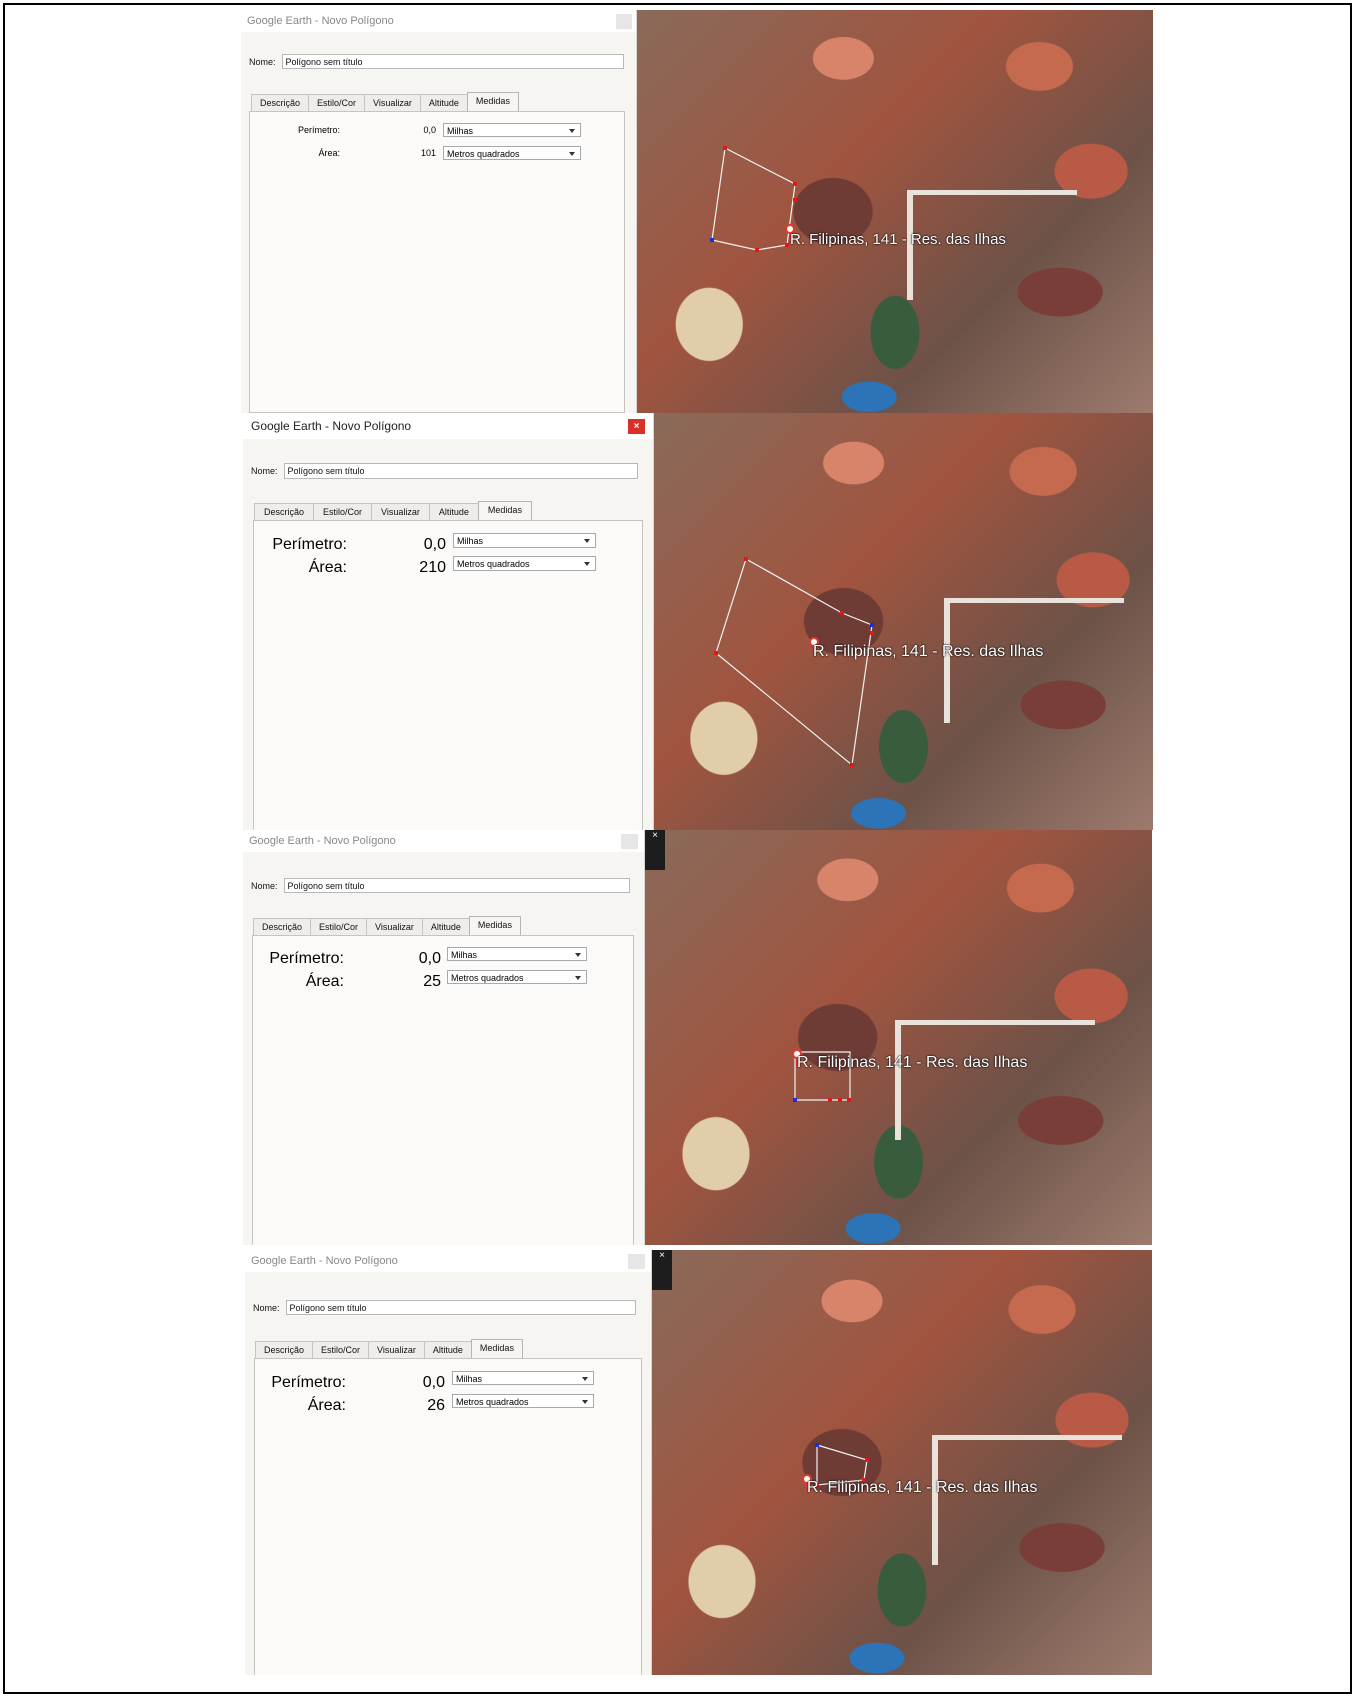 The image size is (1358, 1699). What do you see at coordinates (436, 1405) in the screenshot?
I see `area-value: 26` at bounding box center [436, 1405].